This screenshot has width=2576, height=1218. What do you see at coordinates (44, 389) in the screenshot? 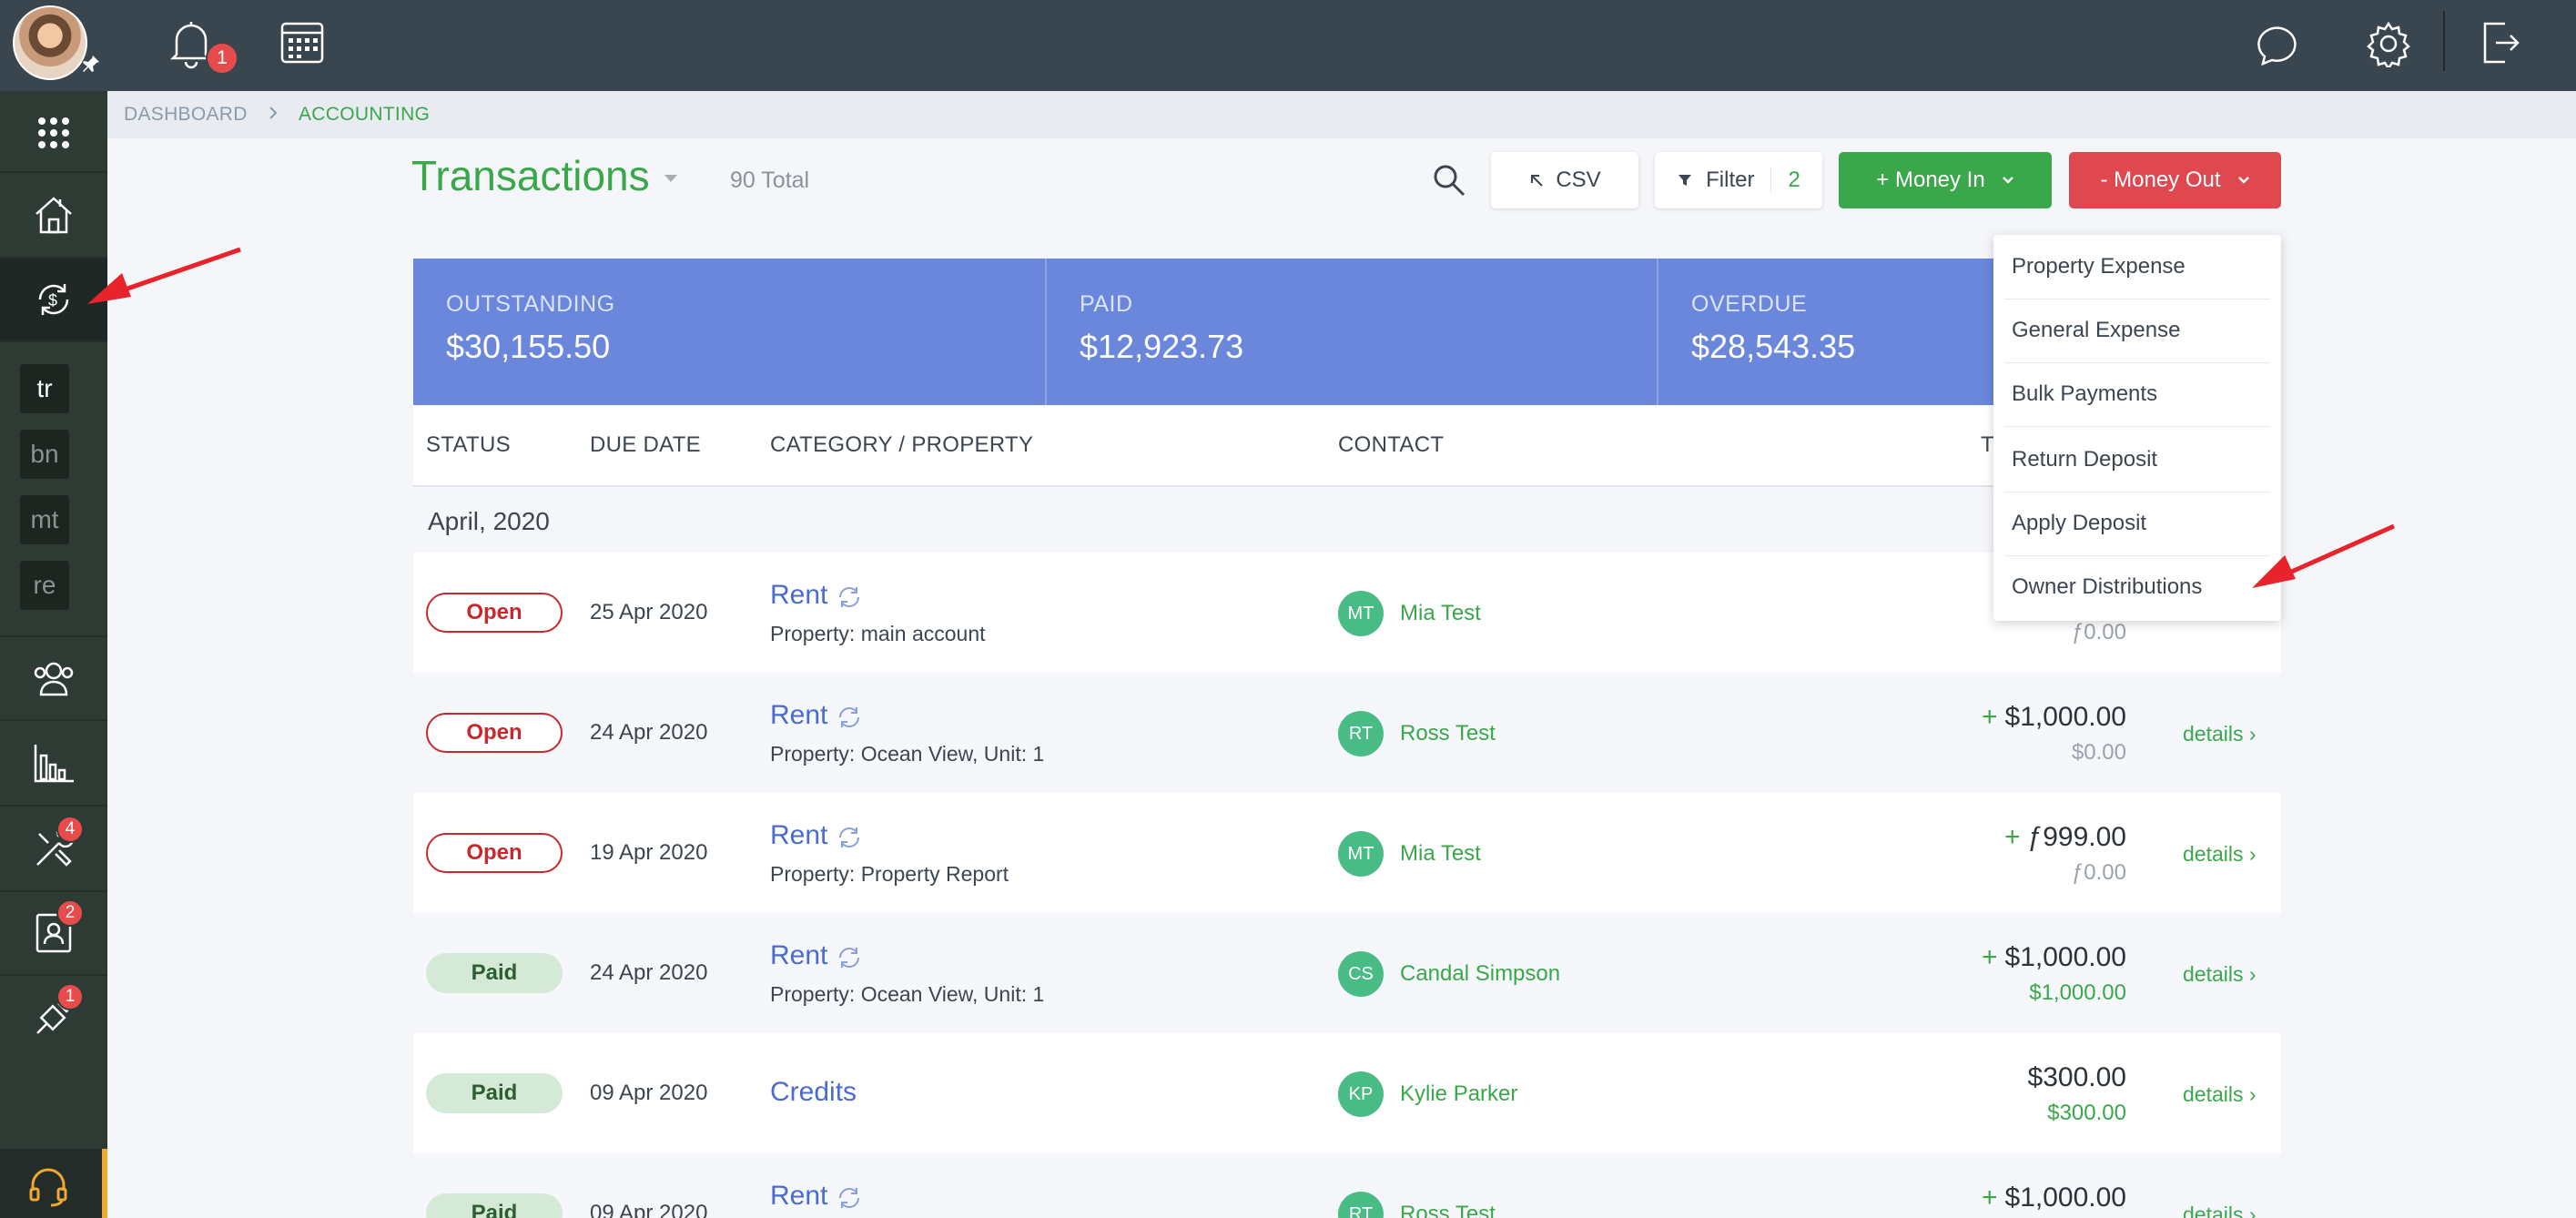
I see `quick-link-tr: tr` at bounding box center [44, 389].